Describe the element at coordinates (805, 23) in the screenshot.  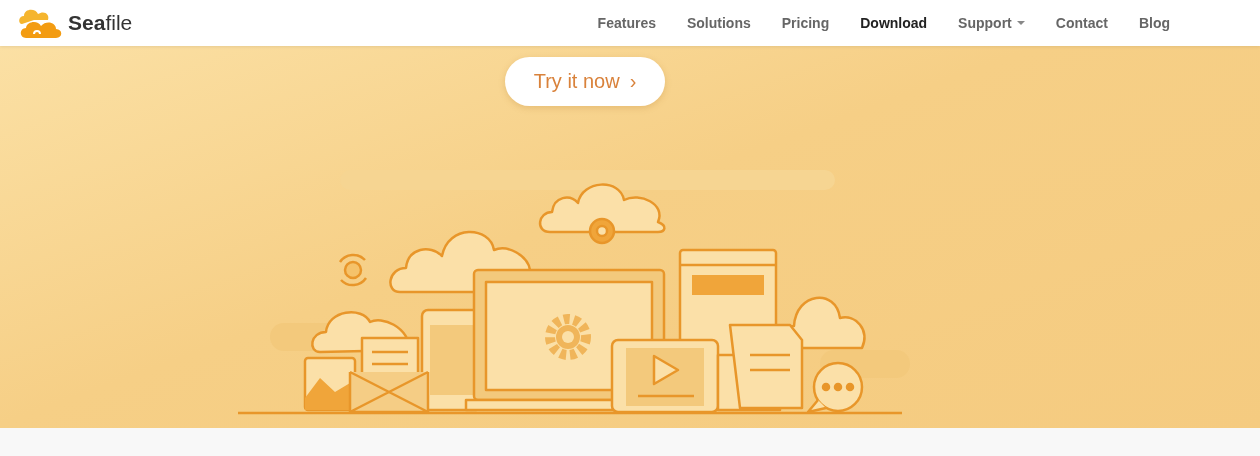
I see `nav-link: Pricing` at that location.